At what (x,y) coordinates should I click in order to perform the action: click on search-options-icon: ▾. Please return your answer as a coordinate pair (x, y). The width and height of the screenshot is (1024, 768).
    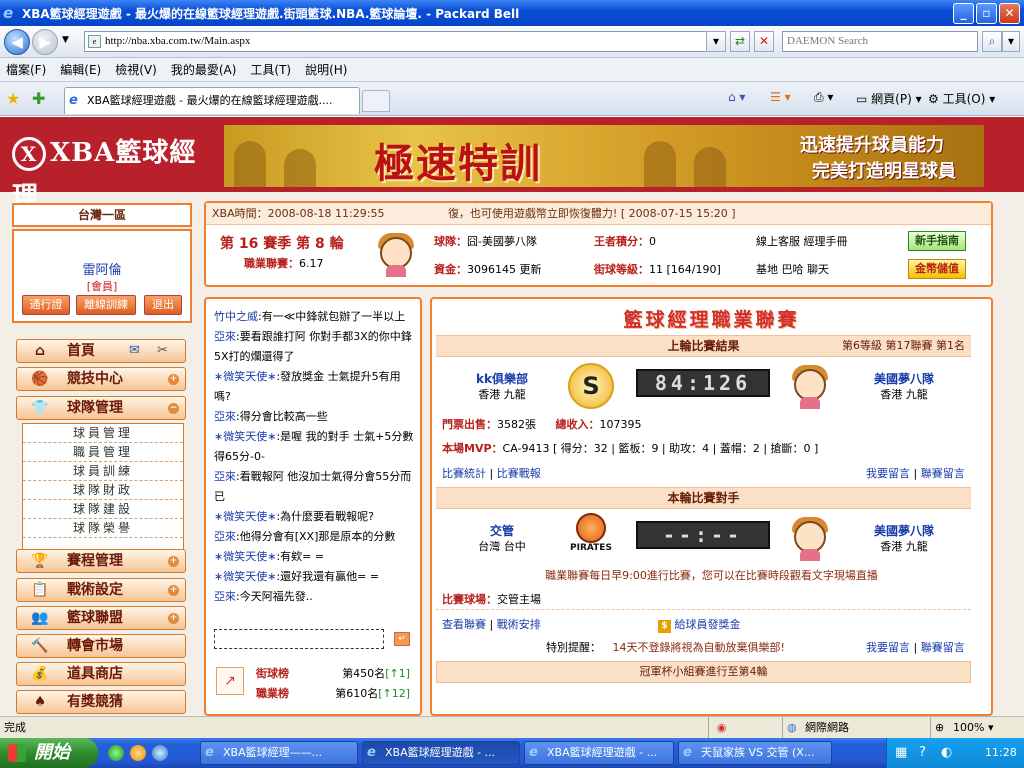
    Looking at the image, I should click on (1011, 41).